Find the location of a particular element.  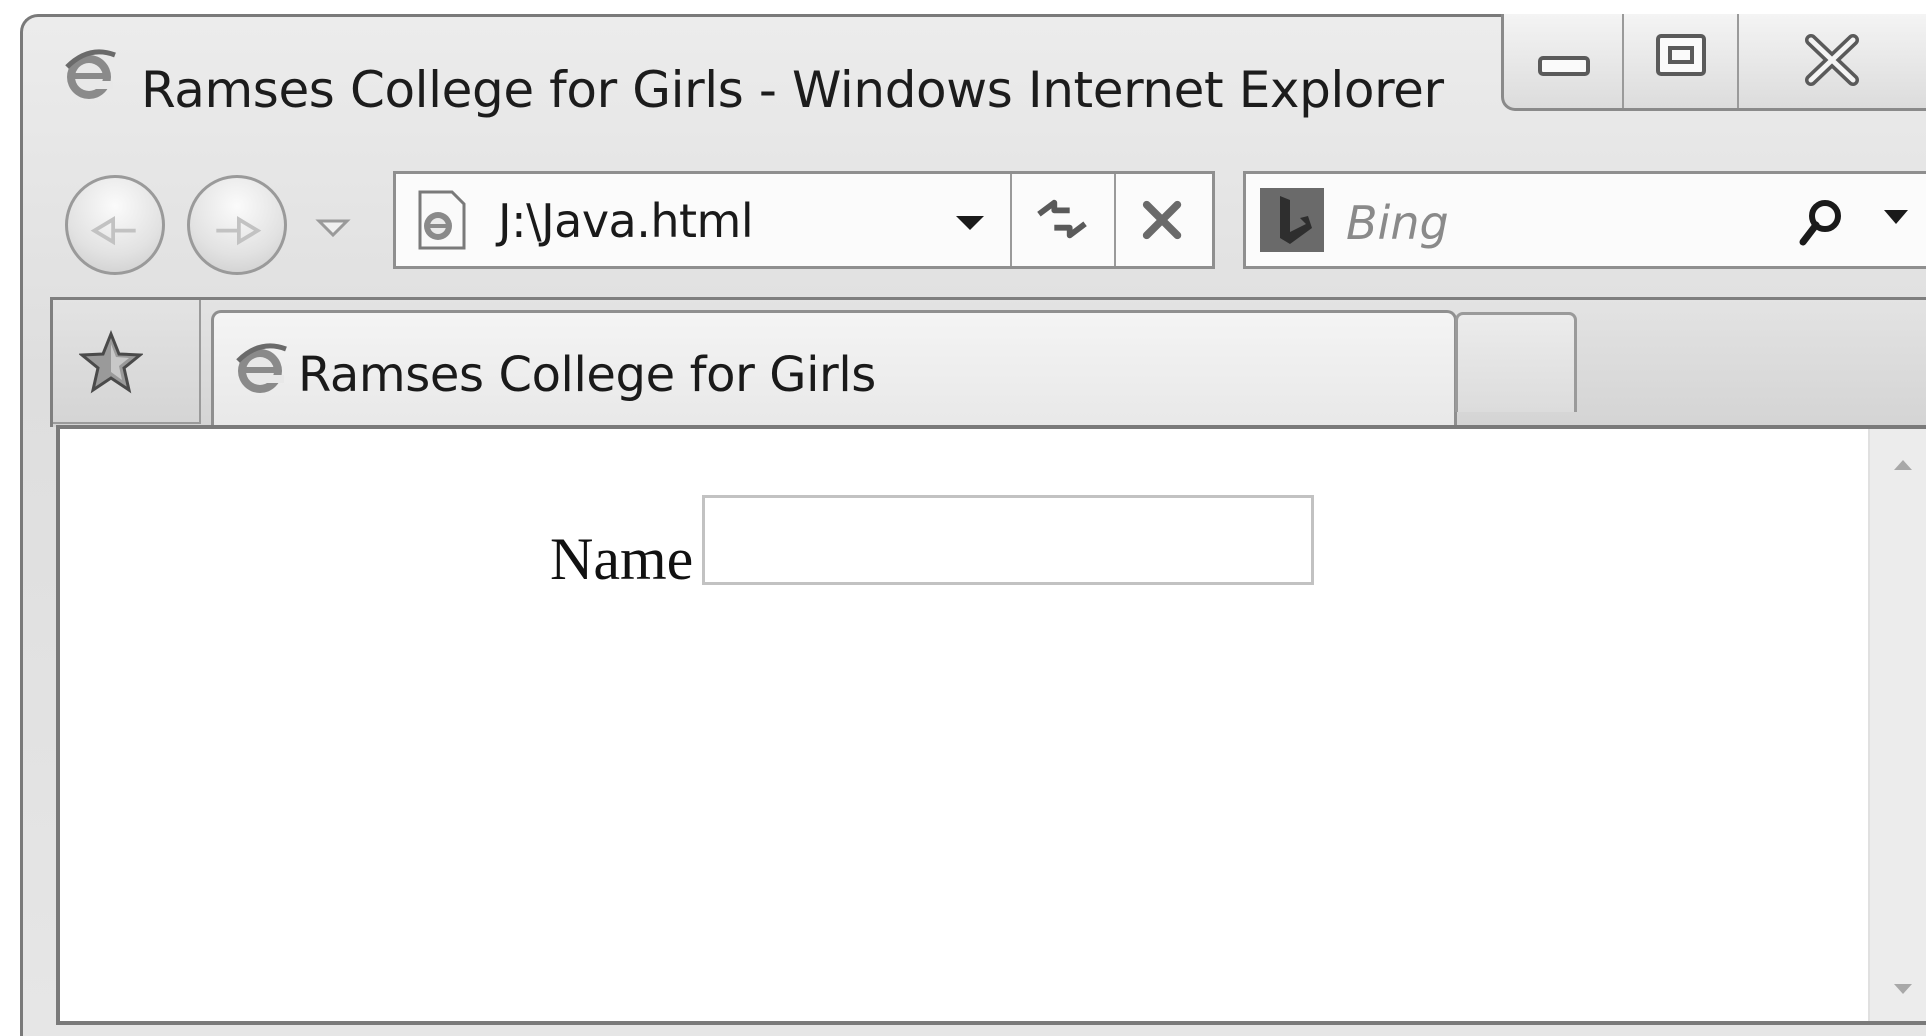

refresh-icon is located at coordinates (1062, 219).